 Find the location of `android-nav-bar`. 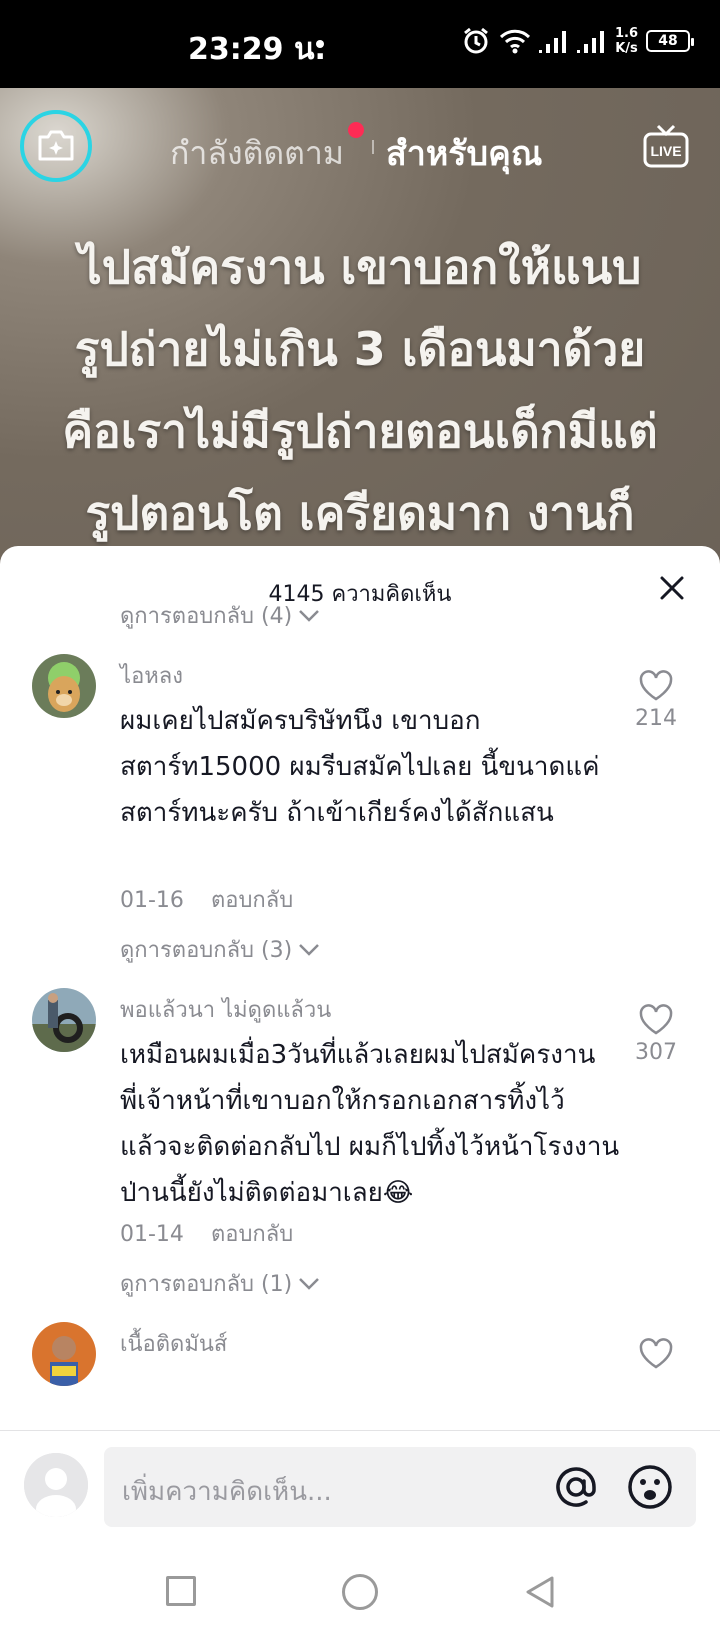

android-nav-bar is located at coordinates (360, 1590).